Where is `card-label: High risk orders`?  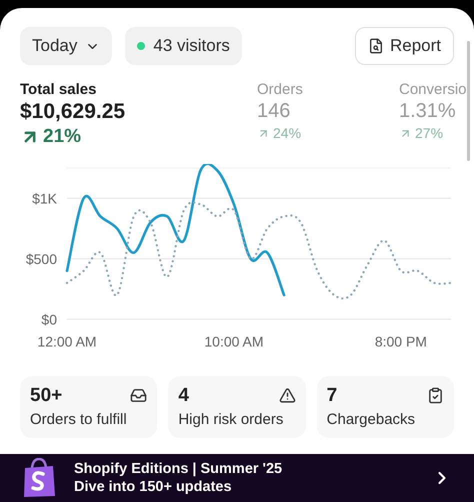 card-label: High risk orders is located at coordinates (231, 419).